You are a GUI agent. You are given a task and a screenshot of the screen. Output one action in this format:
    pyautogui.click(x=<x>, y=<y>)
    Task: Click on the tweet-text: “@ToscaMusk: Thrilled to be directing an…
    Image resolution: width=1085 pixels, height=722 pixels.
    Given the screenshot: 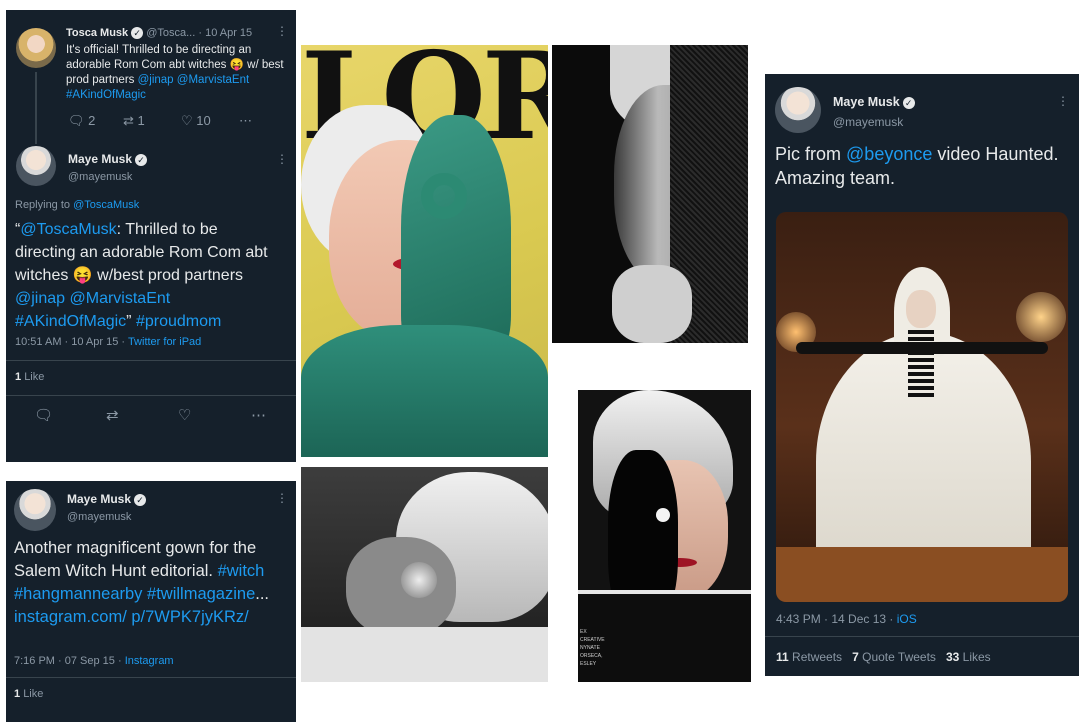 What is the action you would take?
    pyautogui.click(x=141, y=275)
    